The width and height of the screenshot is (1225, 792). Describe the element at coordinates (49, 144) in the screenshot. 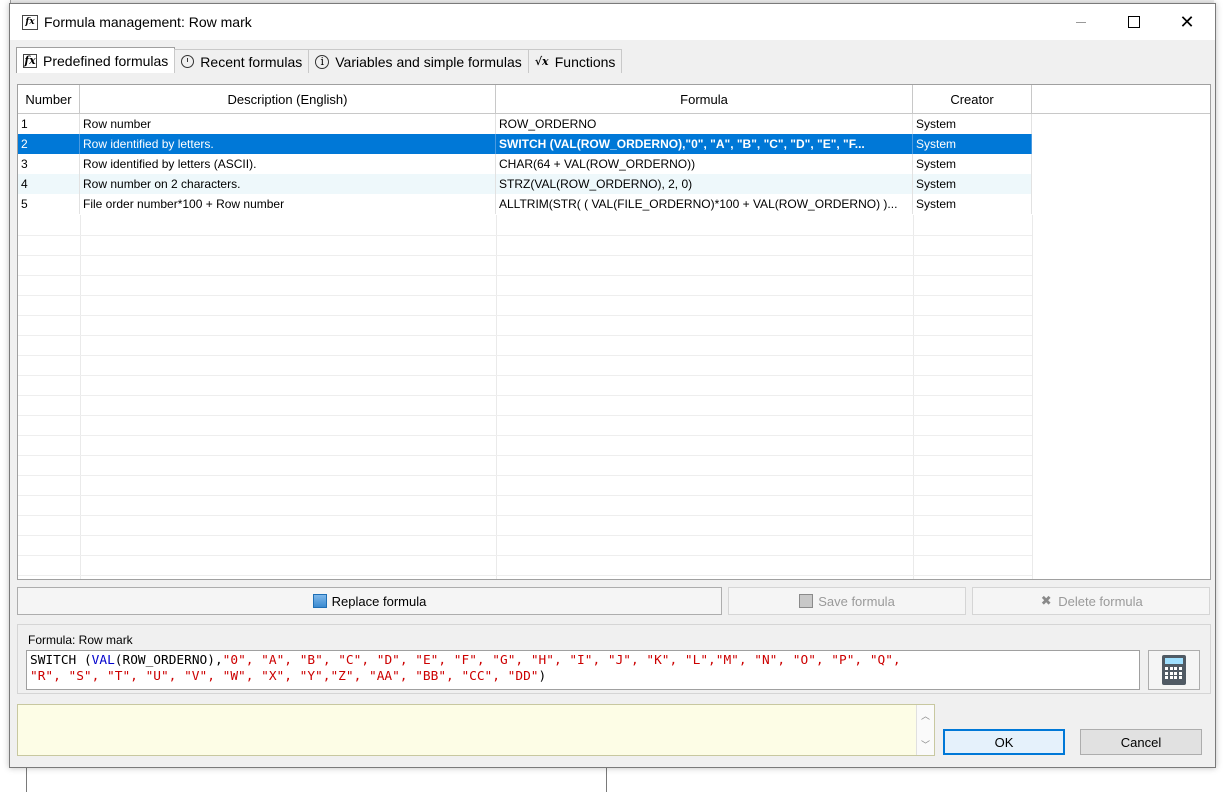

I see `cell-number: 2` at that location.